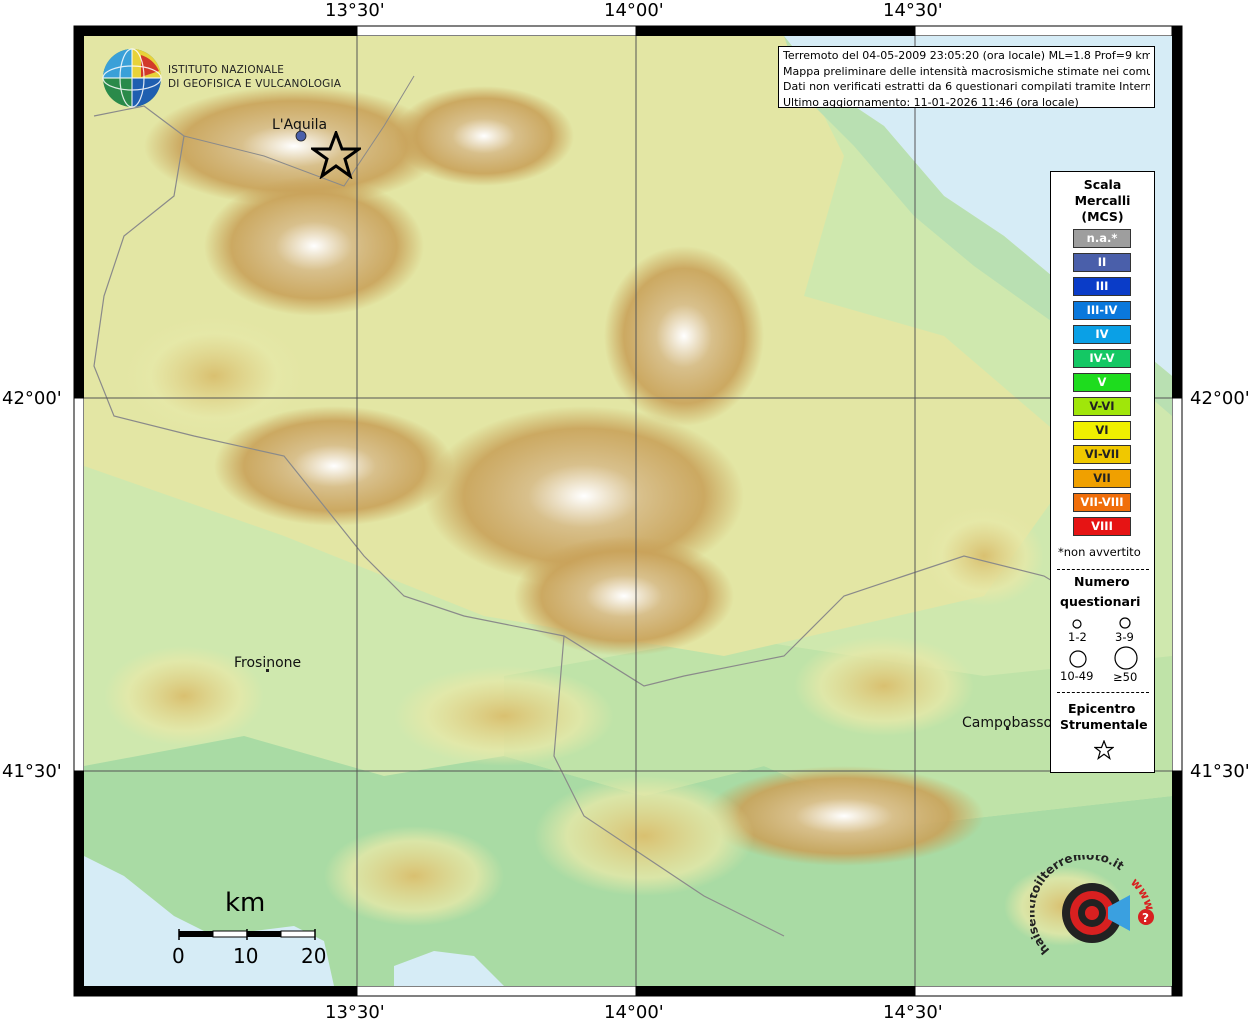 The image size is (1255, 1024). I want to click on legend-note: *non avvertito, so click(1099, 552).